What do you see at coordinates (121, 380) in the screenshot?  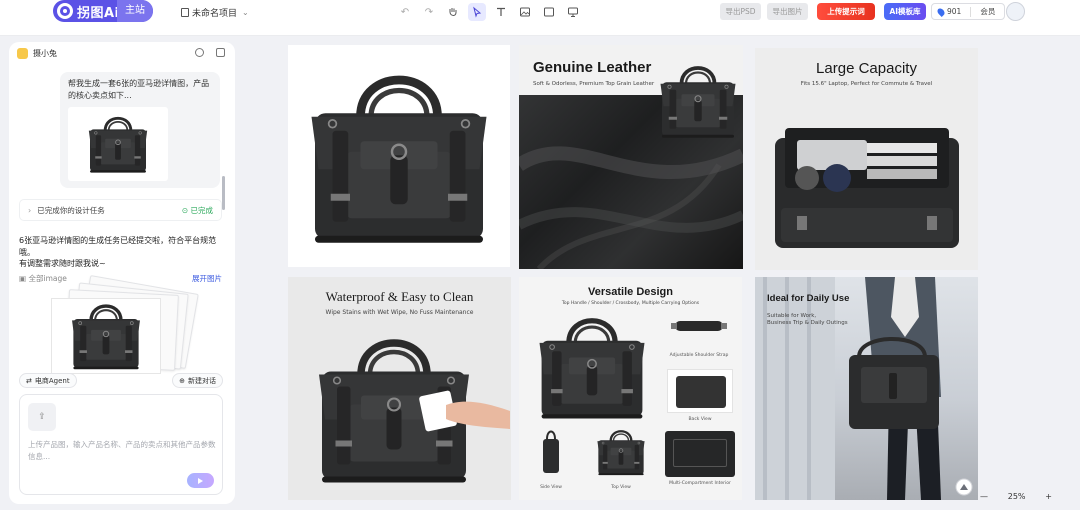 I see `panel-actions: ⇄ 电商Agent ⊕ 新建对话` at bounding box center [121, 380].